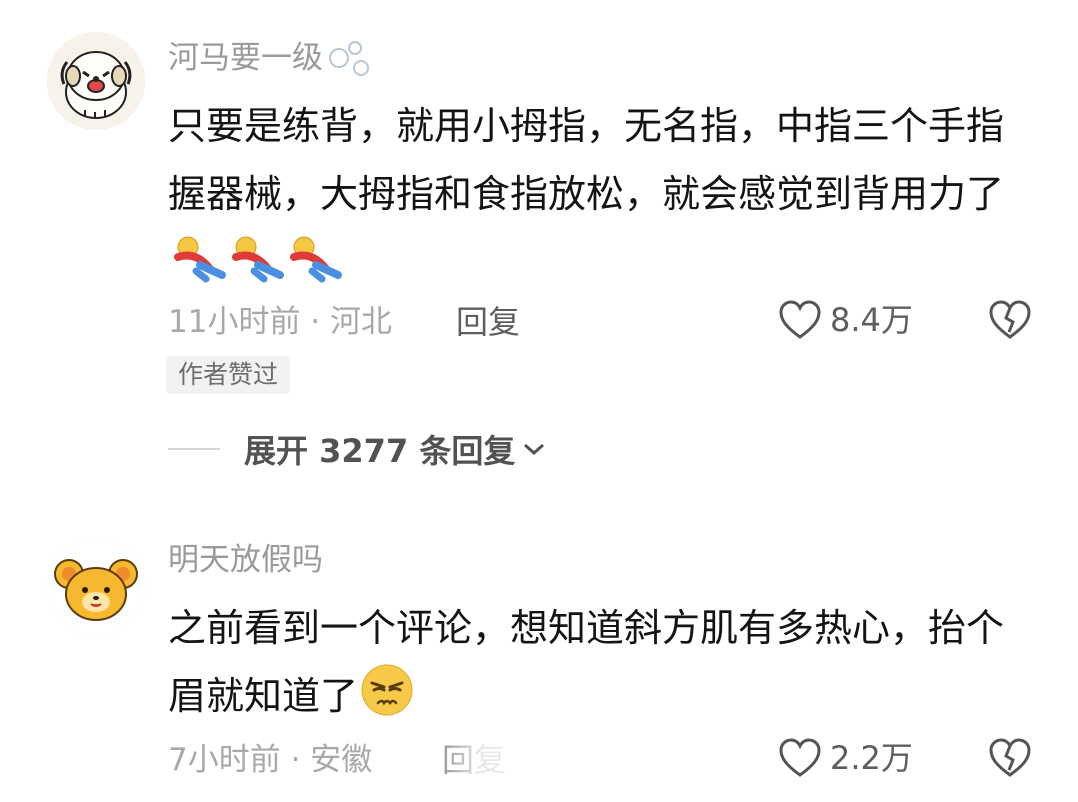 This screenshot has height=802, width=1078. Describe the element at coordinates (245, 58) in the screenshot. I see `username: 河马要一级` at that location.